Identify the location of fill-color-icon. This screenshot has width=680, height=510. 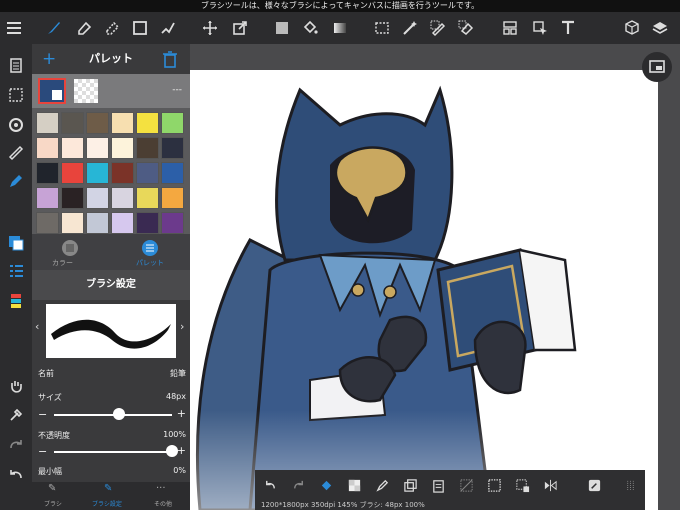
(282, 28).